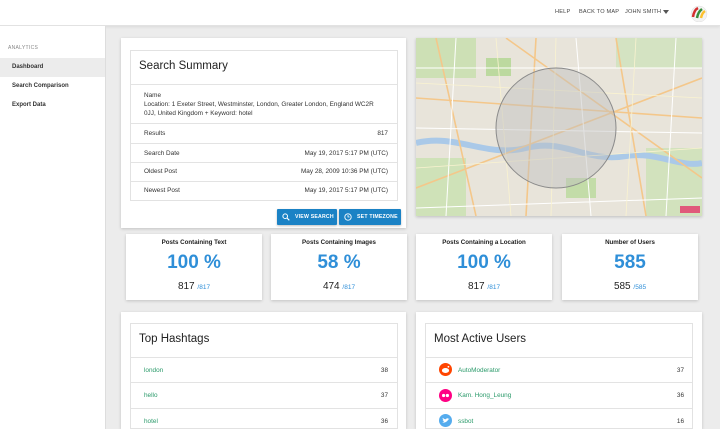  I want to click on stat-card-users: Number of Users 585 585 /585, so click(630, 267).